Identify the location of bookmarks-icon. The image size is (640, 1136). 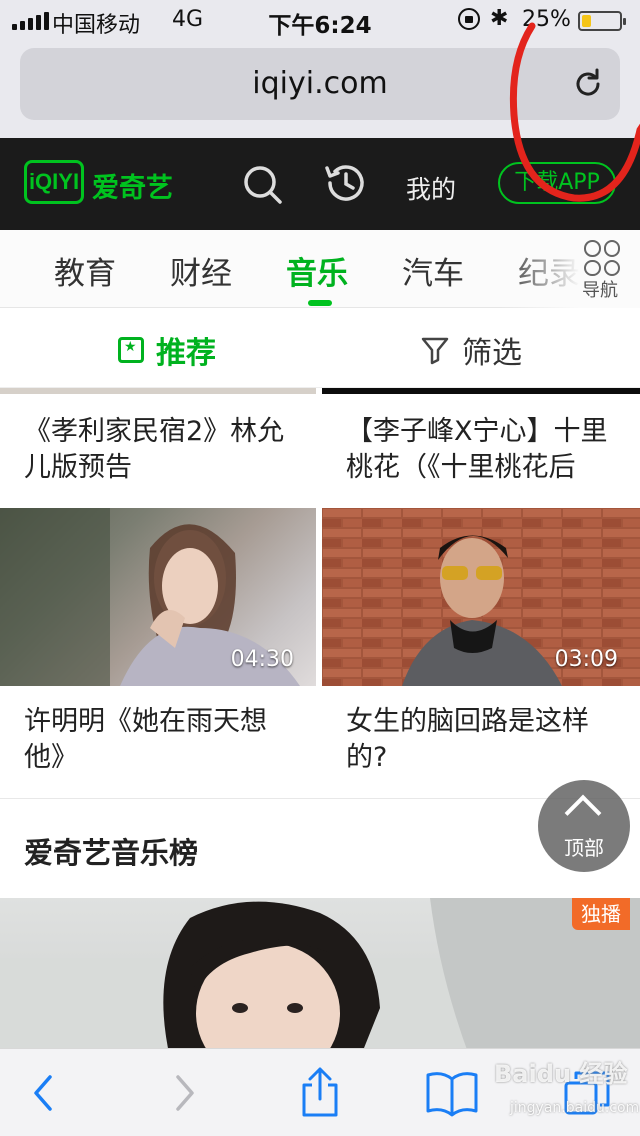
(452, 1093).